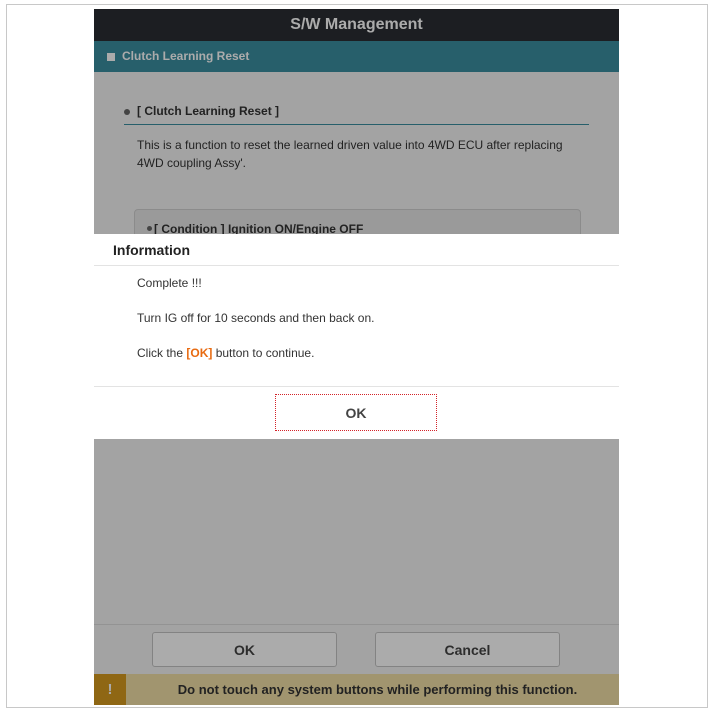 Image resolution: width=720 pixels, height=716 pixels. I want to click on dialog-divider, so click(356, 386).